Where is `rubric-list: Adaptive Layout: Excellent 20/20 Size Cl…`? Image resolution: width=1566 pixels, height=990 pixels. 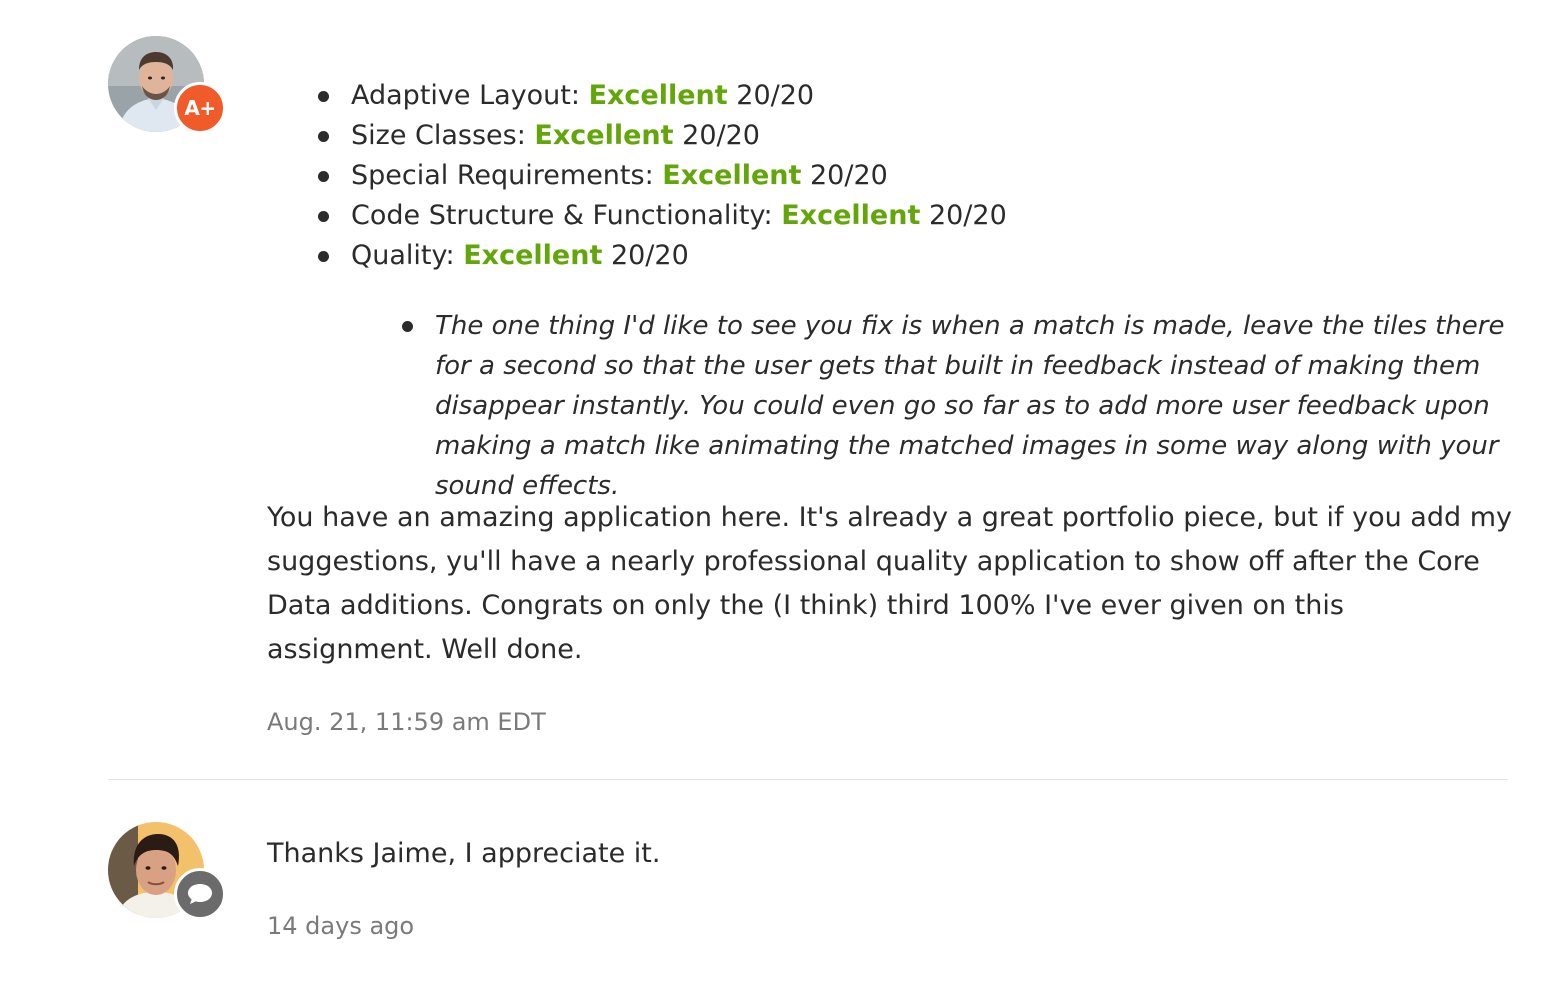
rubric-list: Adaptive Layout: Excellent 20/20 Size Cl… is located at coordinates (661, 176).